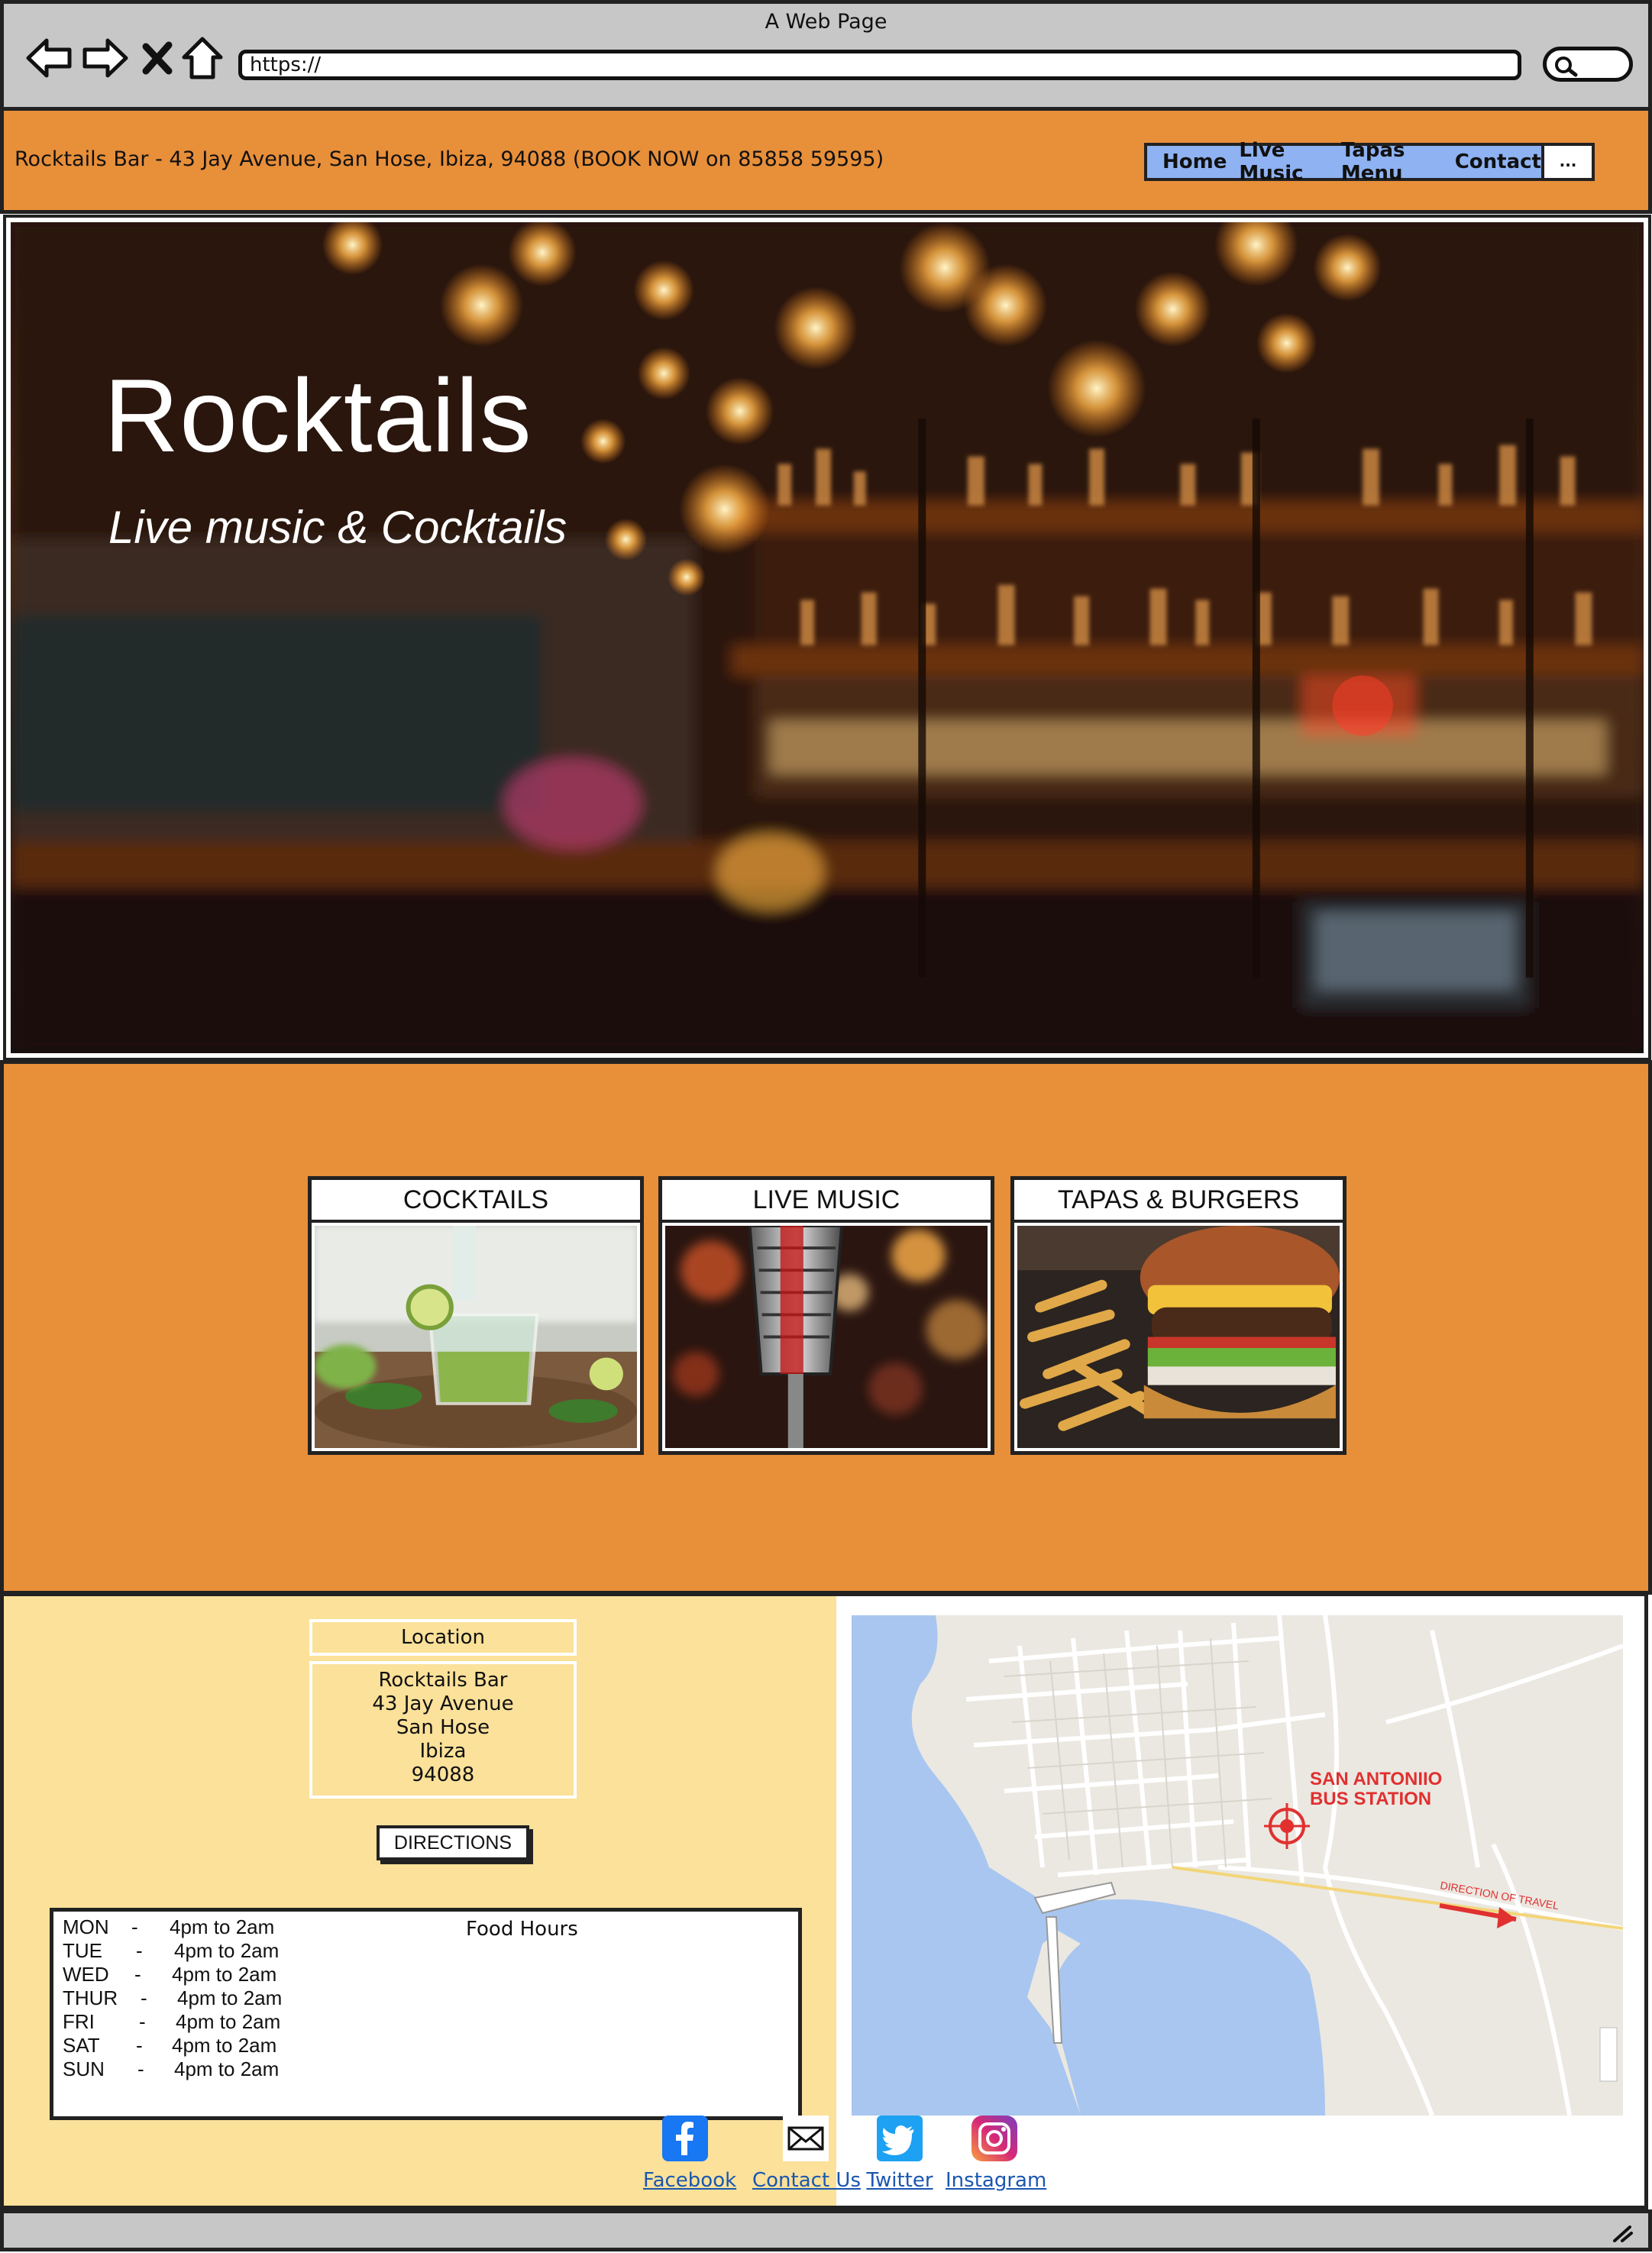 Image resolution: width=1652 pixels, height=2253 pixels. Describe the element at coordinates (90, 1997) in the screenshot. I see `hours-day: THUR` at that location.